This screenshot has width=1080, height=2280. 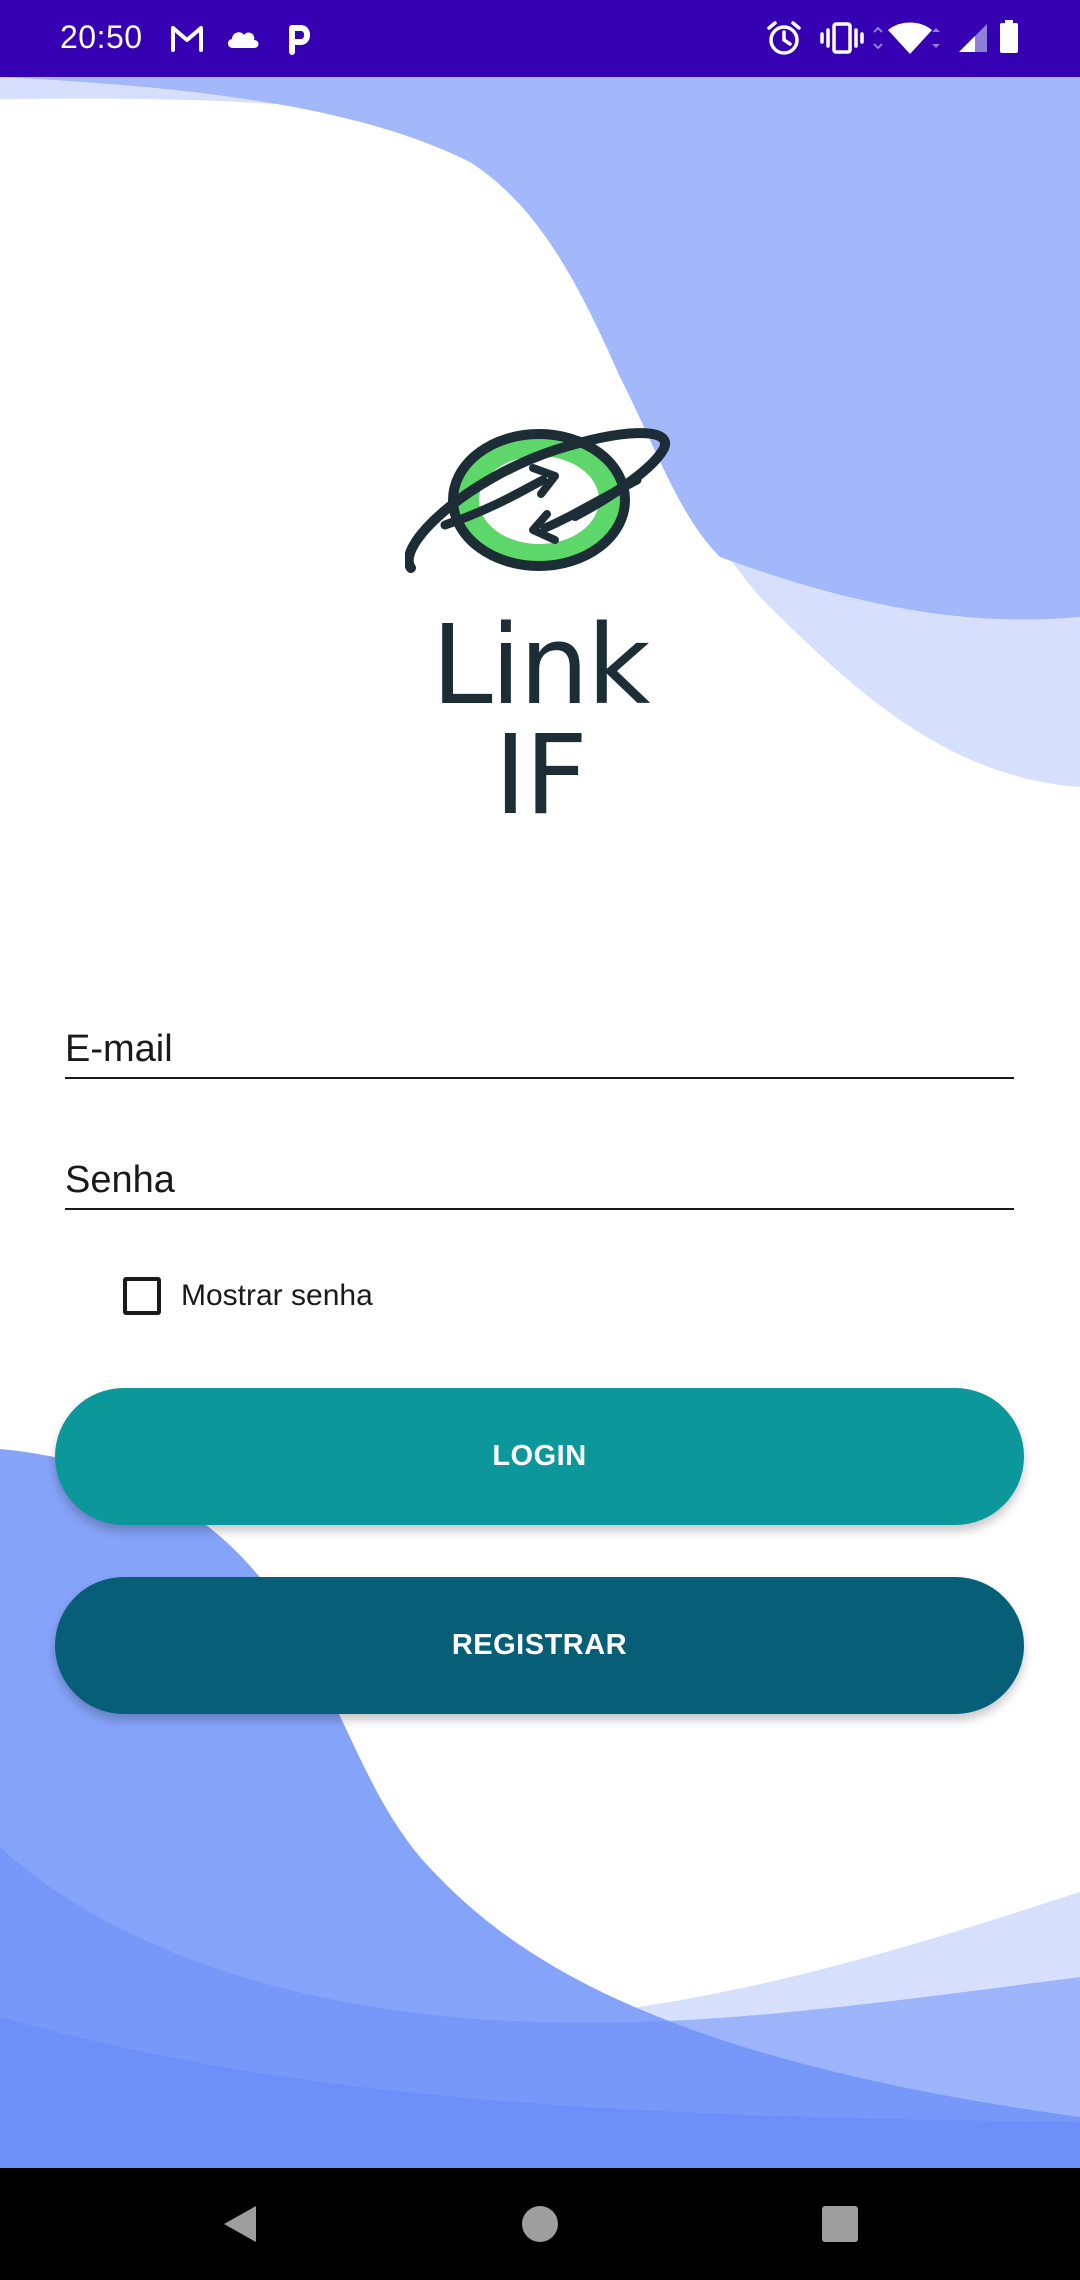 I want to click on back-button, so click(x=240, y=2224).